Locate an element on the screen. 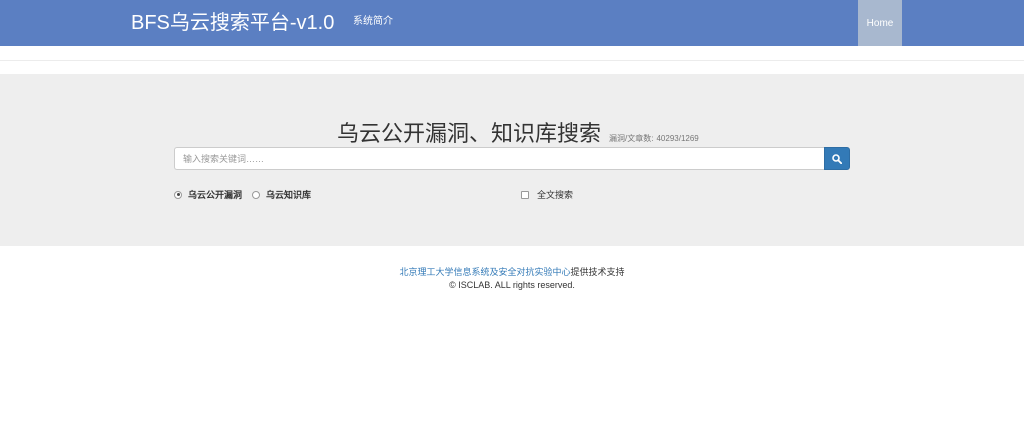  radio-kb-indicator is located at coordinates (256, 194).